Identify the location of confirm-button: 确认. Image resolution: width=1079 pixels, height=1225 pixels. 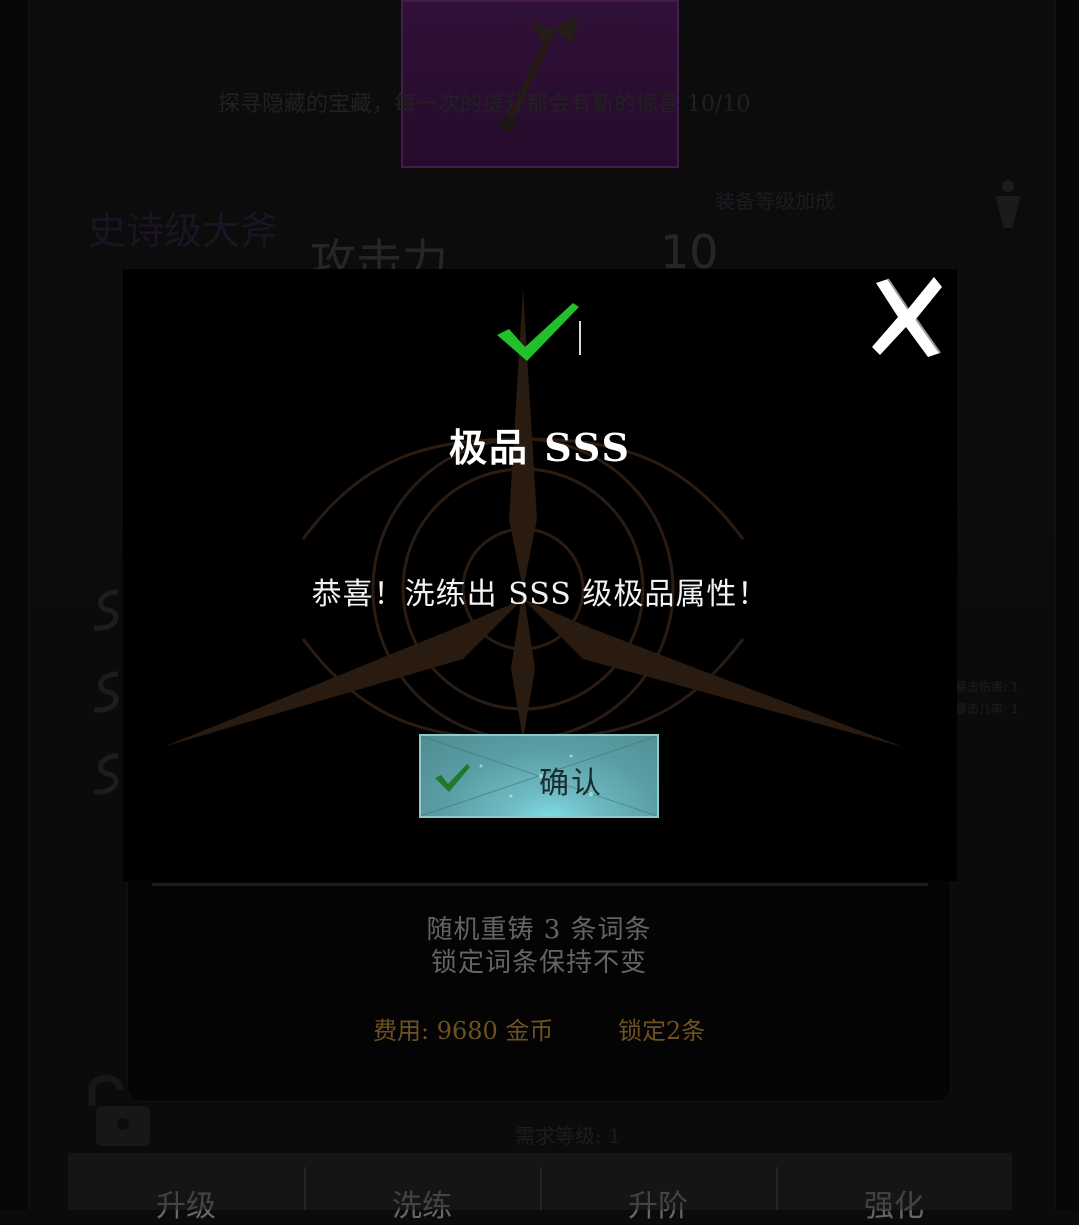
(539, 776).